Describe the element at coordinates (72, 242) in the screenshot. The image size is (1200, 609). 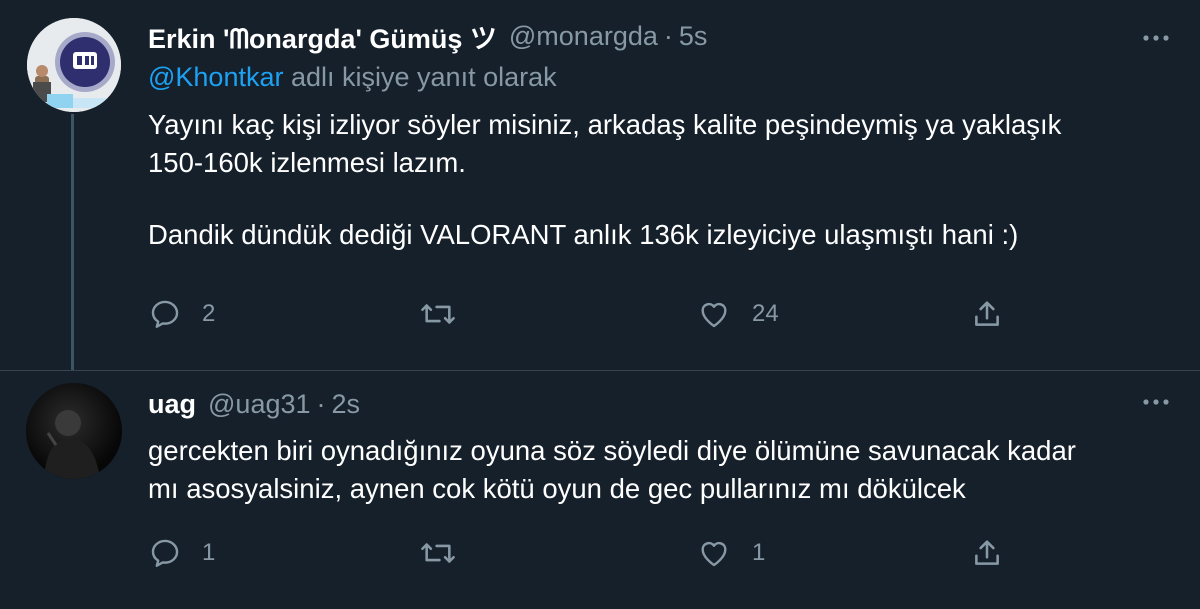
I see `thread-connector-line` at that location.